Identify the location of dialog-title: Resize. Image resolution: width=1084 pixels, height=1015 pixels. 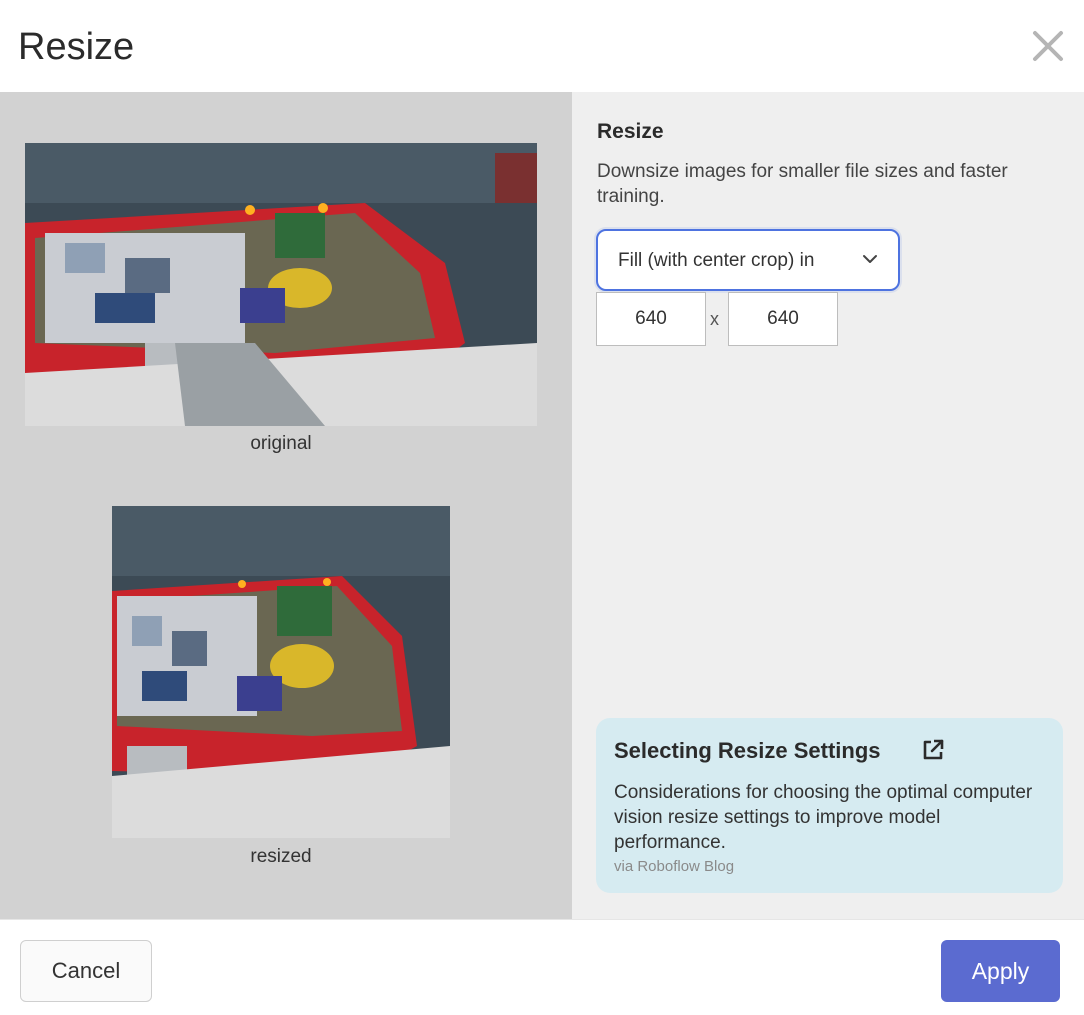
(76, 47).